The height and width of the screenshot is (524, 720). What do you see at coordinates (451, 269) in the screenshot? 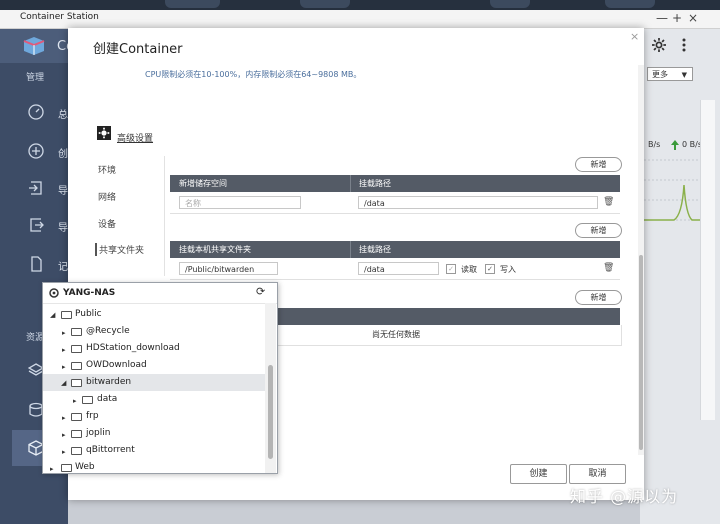
I see `read-checkbox: ✓` at bounding box center [451, 269].